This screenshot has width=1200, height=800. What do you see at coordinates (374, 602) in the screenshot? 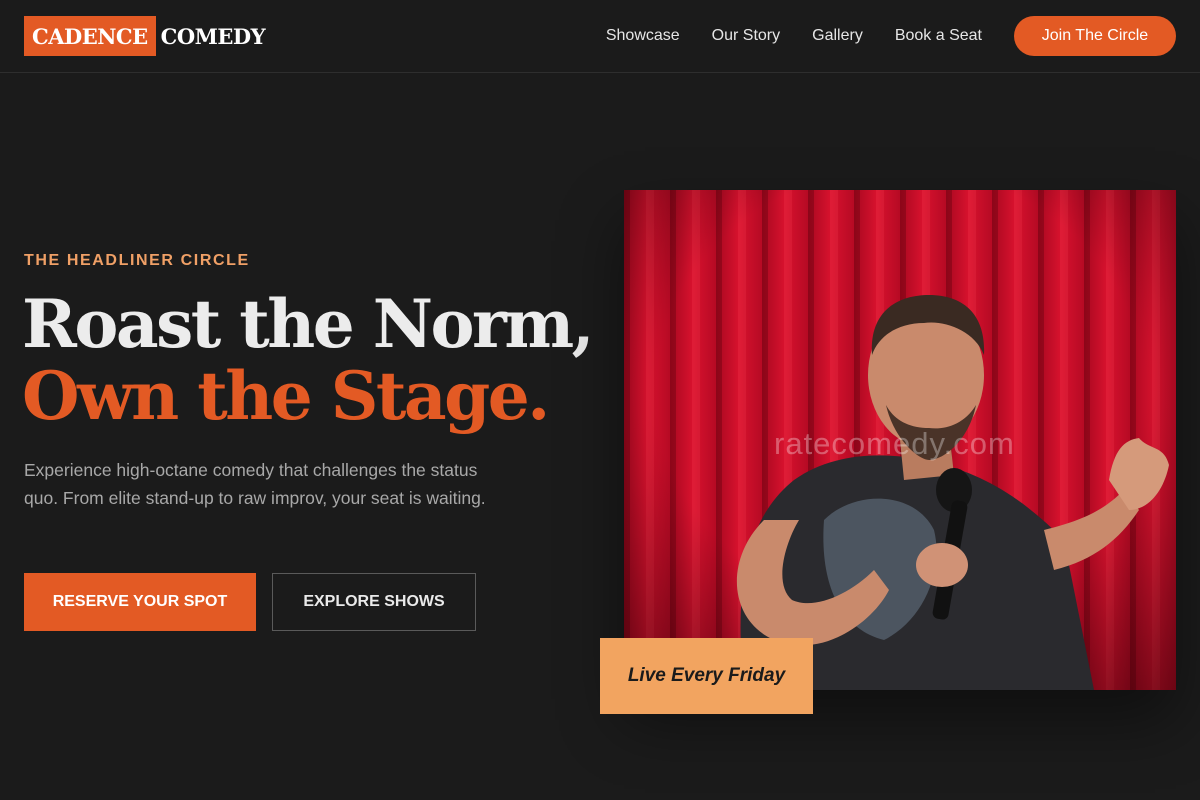
I see `explore-shows-button: EXPLORE SHOWS` at bounding box center [374, 602].